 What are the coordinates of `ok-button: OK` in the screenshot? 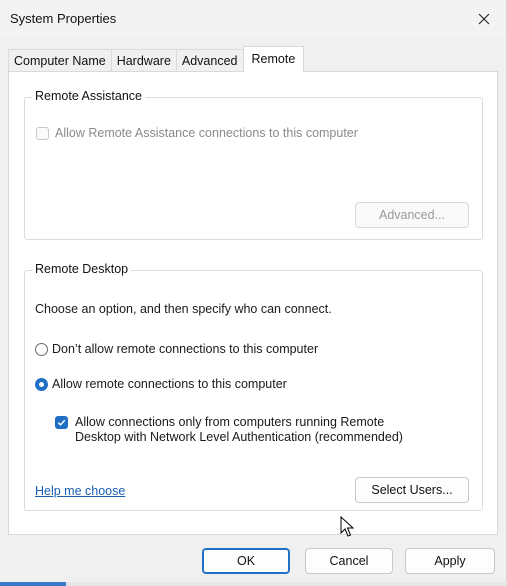 It's located at (246, 561).